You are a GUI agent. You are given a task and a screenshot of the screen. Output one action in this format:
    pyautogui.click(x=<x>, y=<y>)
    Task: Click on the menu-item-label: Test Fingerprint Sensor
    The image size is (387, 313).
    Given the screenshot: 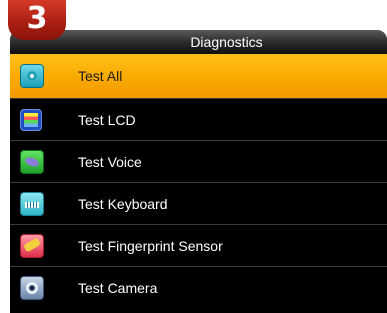 What is the action you would take?
    pyautogui.click(x=150, y=245)
    